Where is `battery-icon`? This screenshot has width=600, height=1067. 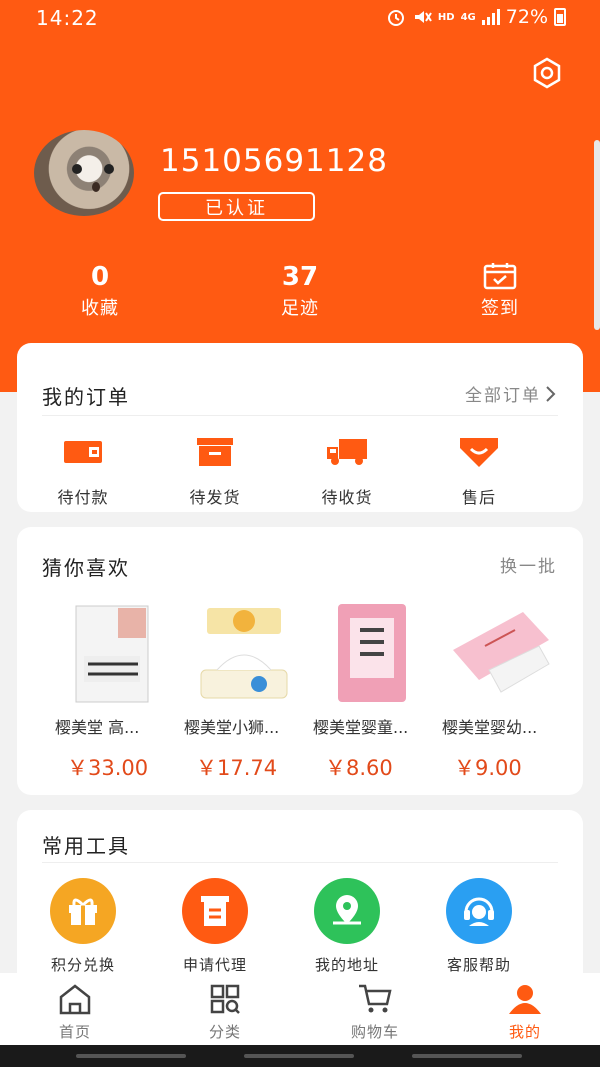 battery-icon is located at coordinates (560, 17).